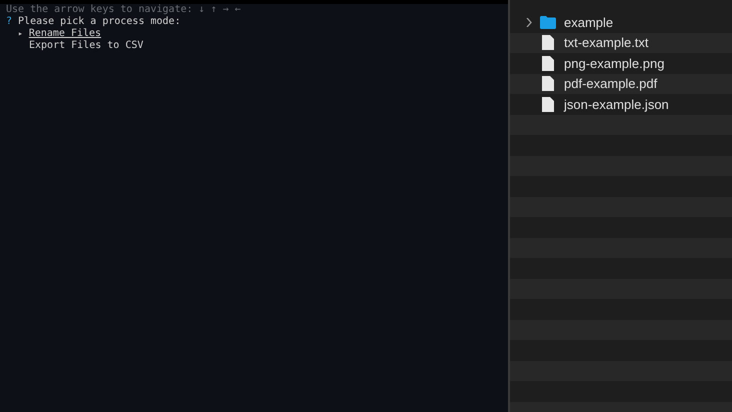 The image size is (732, 412). Describe the element at coordinates (257, 34) in the screenshot. I see `menu-option: ▸ Rename Files` at that location.